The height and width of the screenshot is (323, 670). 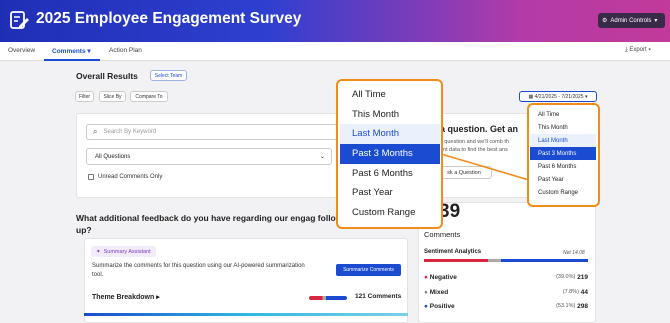 What do you see at coordinates (531, 96) in the screenshot?
I see `calendar-icon: ▦` at bounding box center [531, 96].